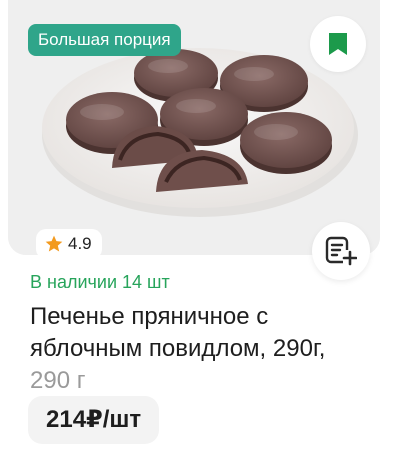  I want to click on product-weight: 290 г, so click(58, 380).